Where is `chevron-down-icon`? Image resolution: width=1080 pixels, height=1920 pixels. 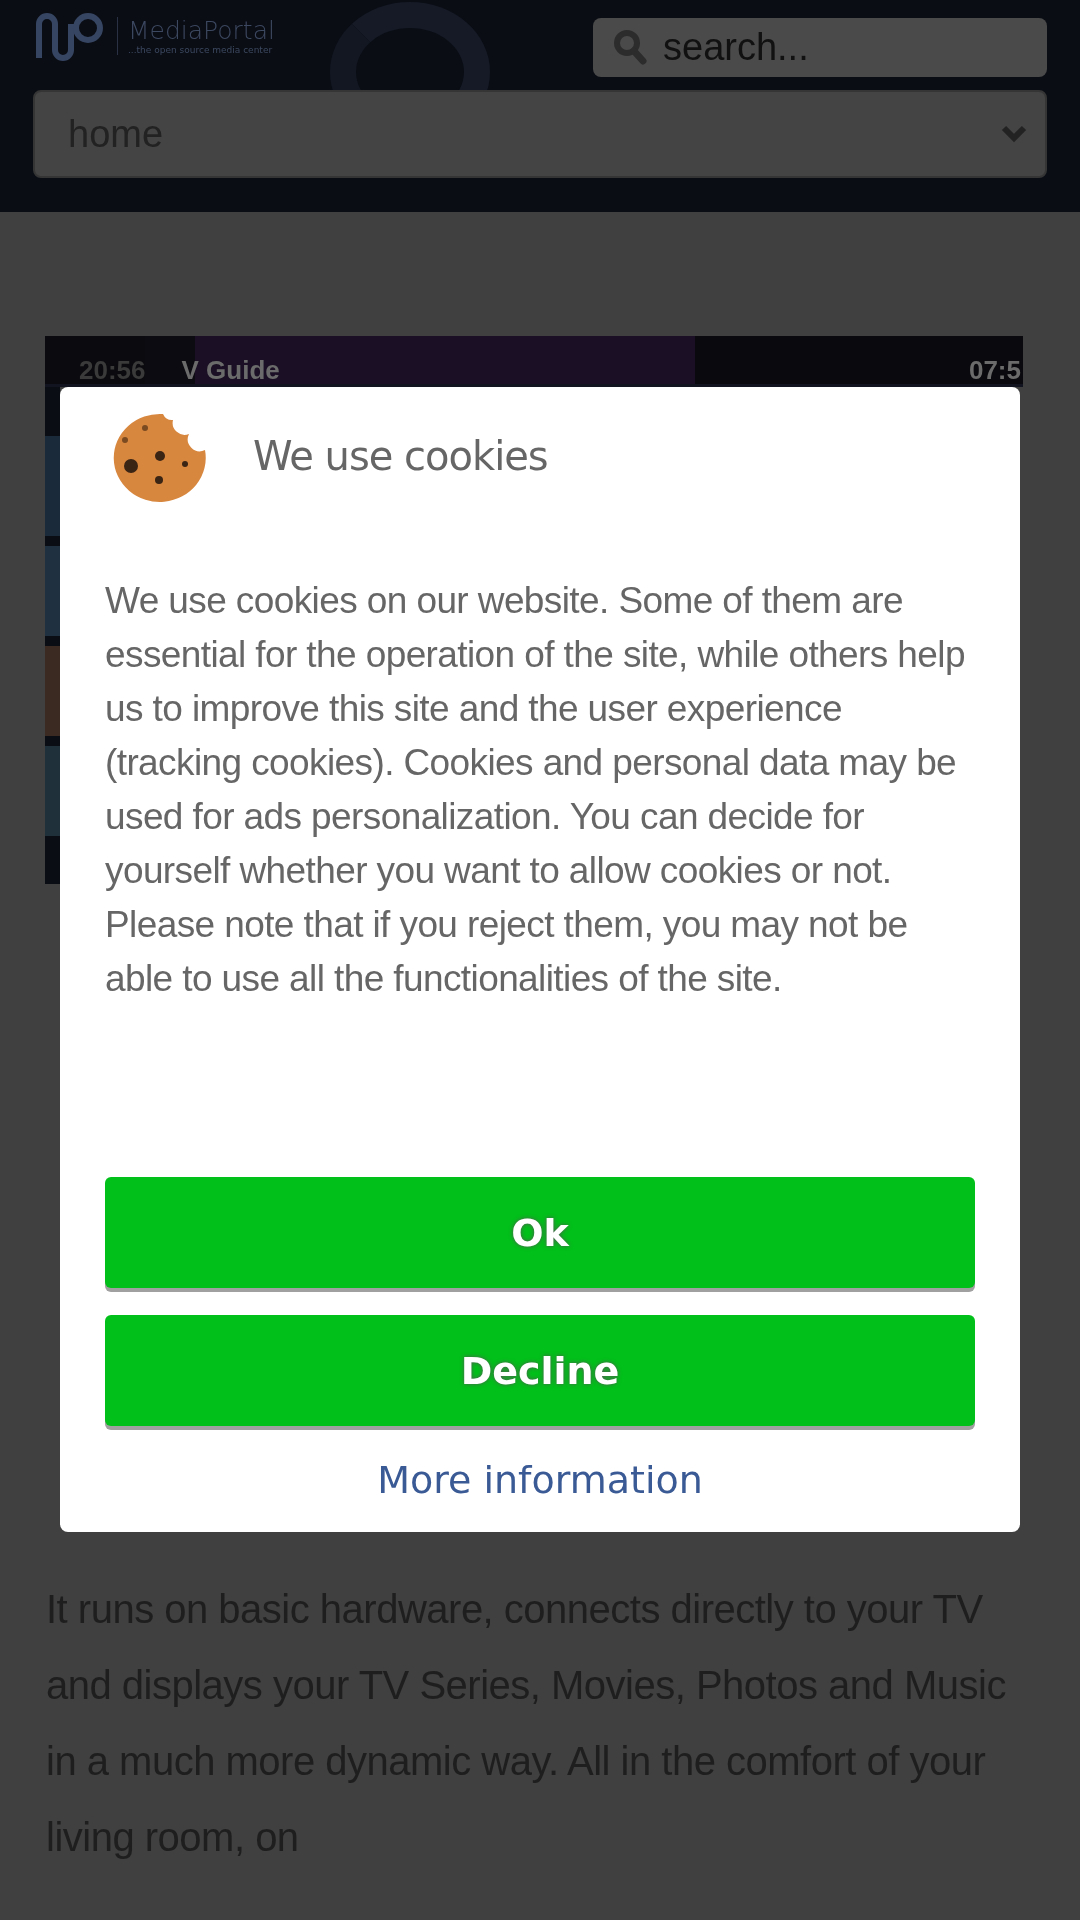 chevron-down-icon is located at coordinates (1014, 134).